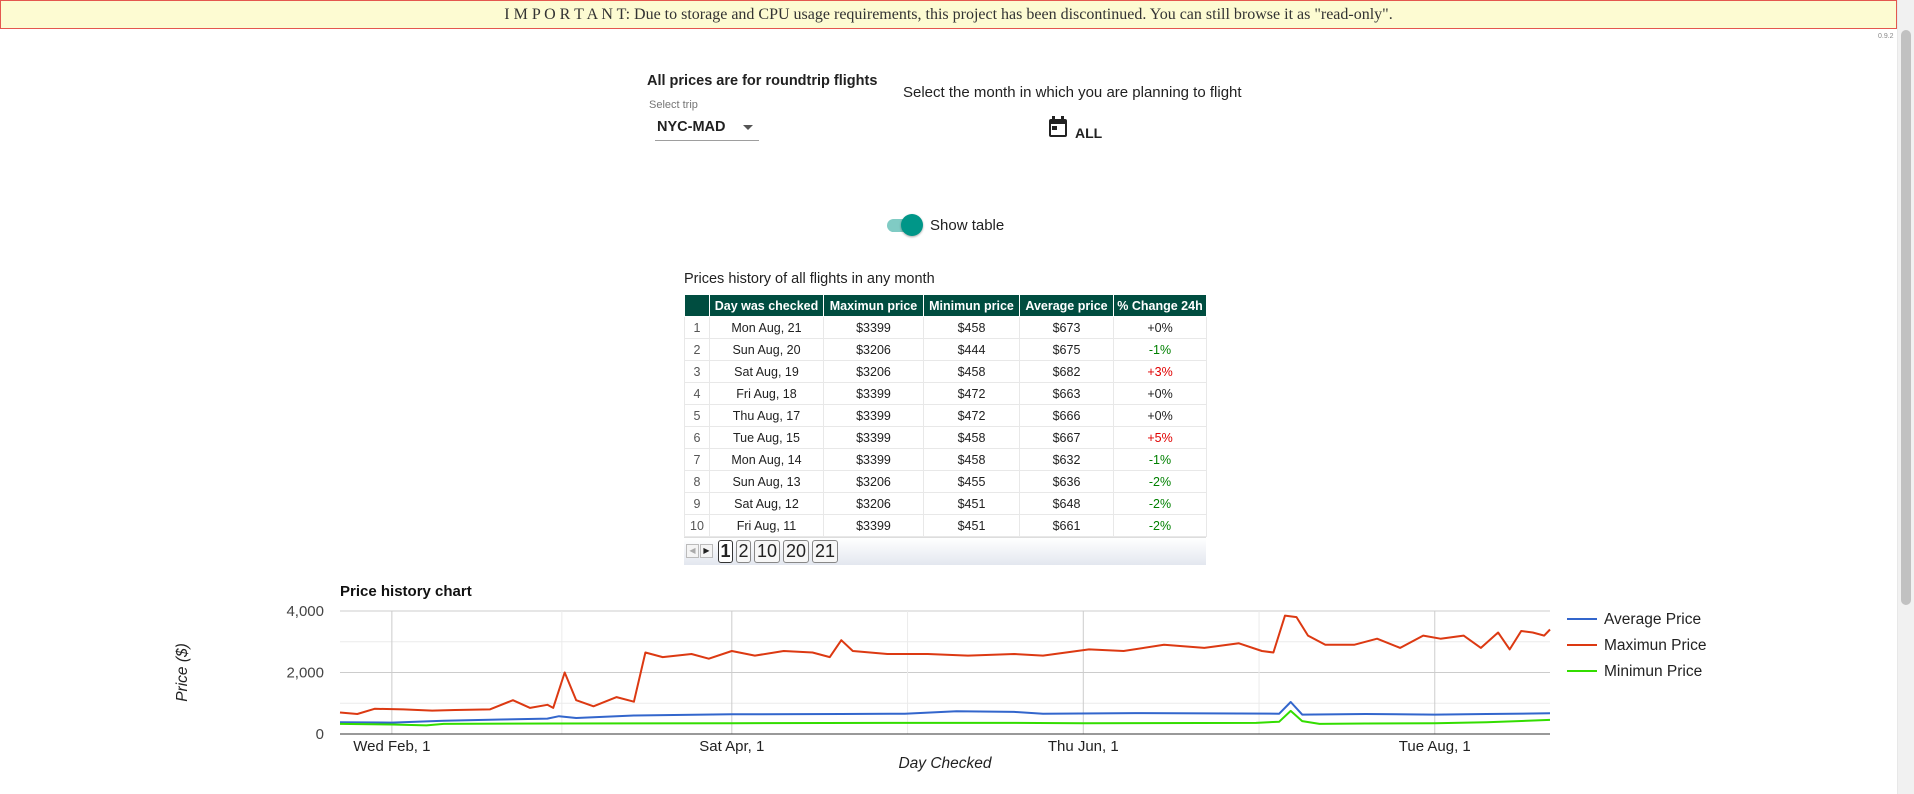 This screenshot has height=794, width=1914. What do you see at coordinates (1435, 746) in the screenshot?
I see `x-tick-label: Tue Aug, 1` at bounding box center [1435, 746].